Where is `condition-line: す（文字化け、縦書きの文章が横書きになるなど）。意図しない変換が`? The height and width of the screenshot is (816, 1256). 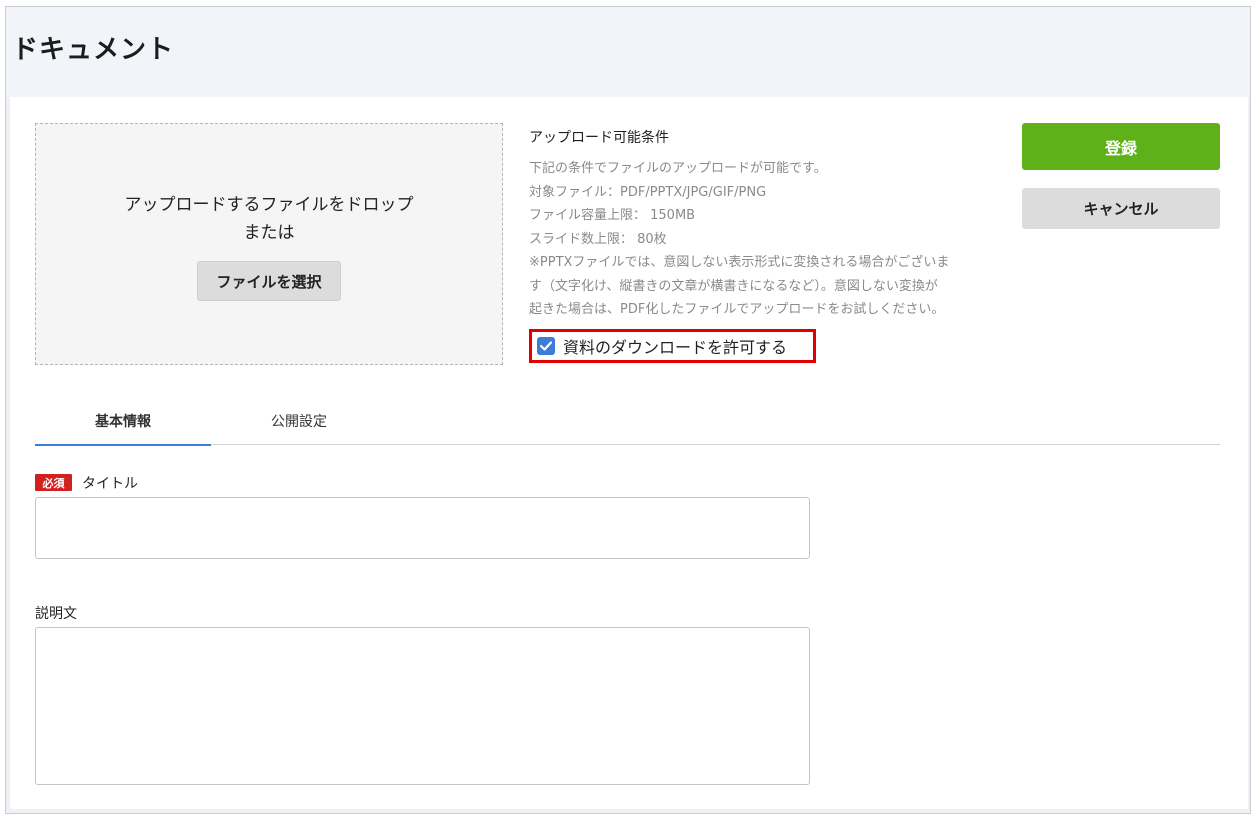
condition-line: す（文字化け、縦書きの文章が横書きになるなど）。意図しない変換が is located at coordinates (733, 286).